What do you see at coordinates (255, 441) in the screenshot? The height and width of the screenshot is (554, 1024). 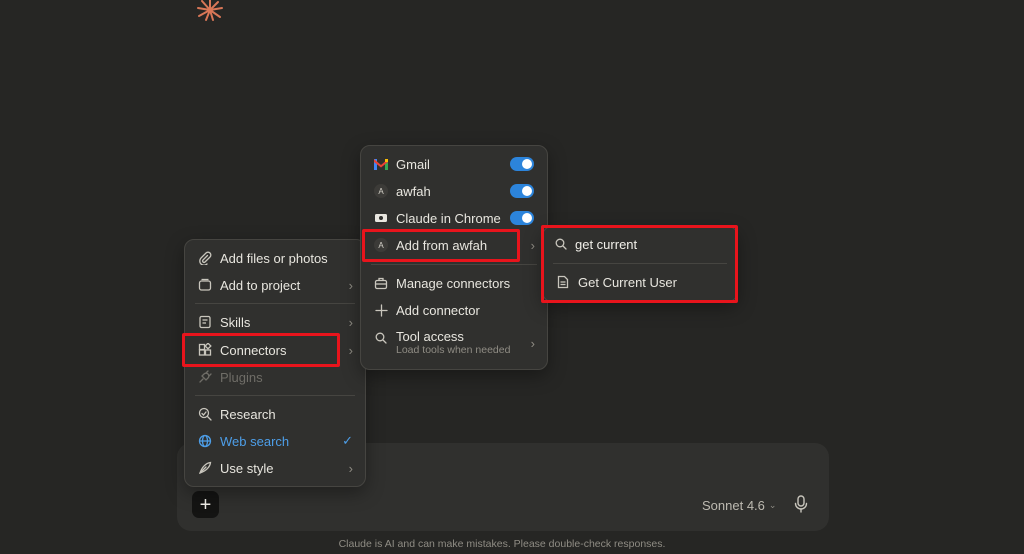 I see `menu-item-label: Web search` at bounding box center [255, 441].